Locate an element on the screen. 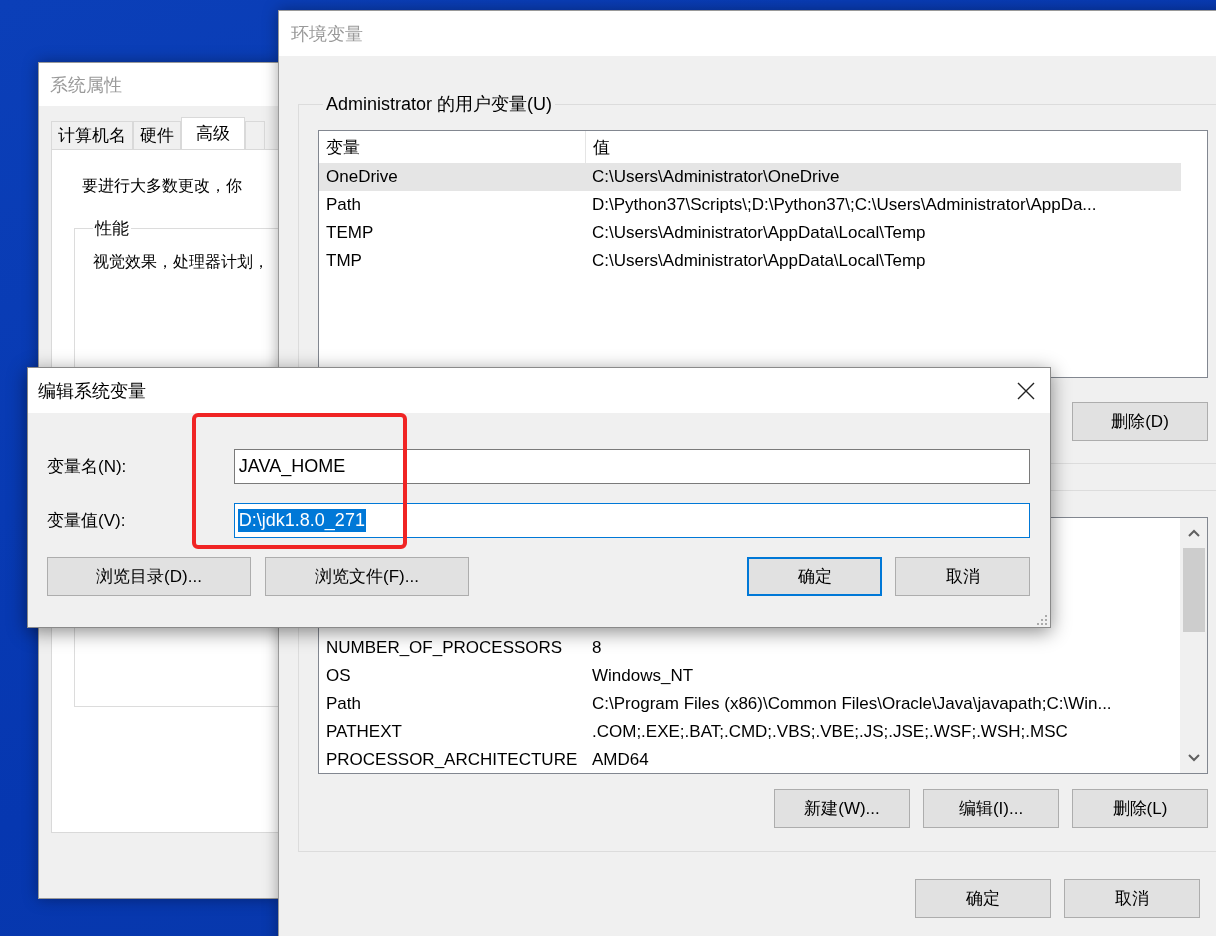 This screenshot has height=936, width=1216. action-button: 删除(L) is located at coordinates (1140, 808).